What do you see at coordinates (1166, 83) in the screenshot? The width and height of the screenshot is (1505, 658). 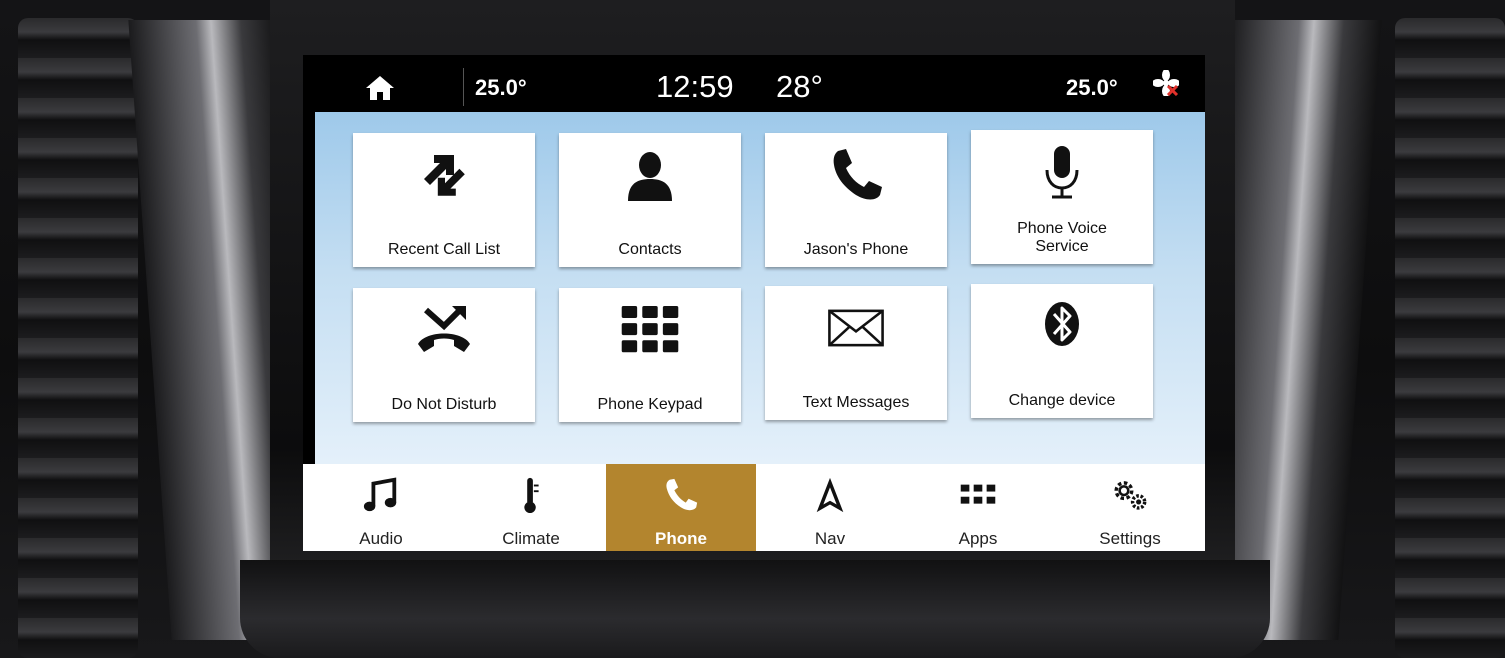 I see `fan-off-icon` at bounding box center [1166, 83].